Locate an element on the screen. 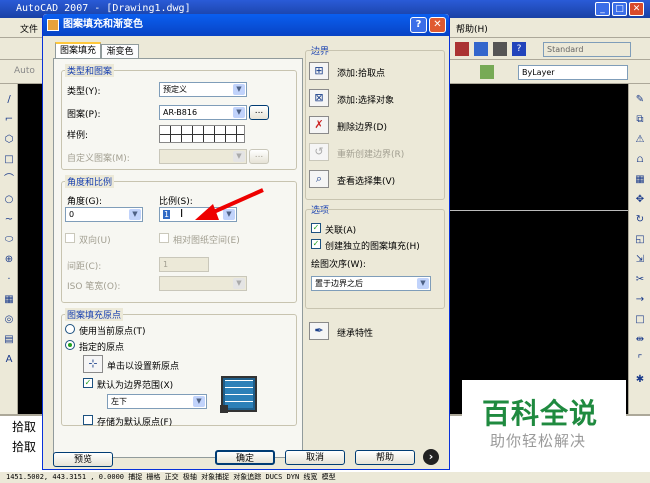  stretch-tool-icon: ⇲ is located at coordinates (640, 260).